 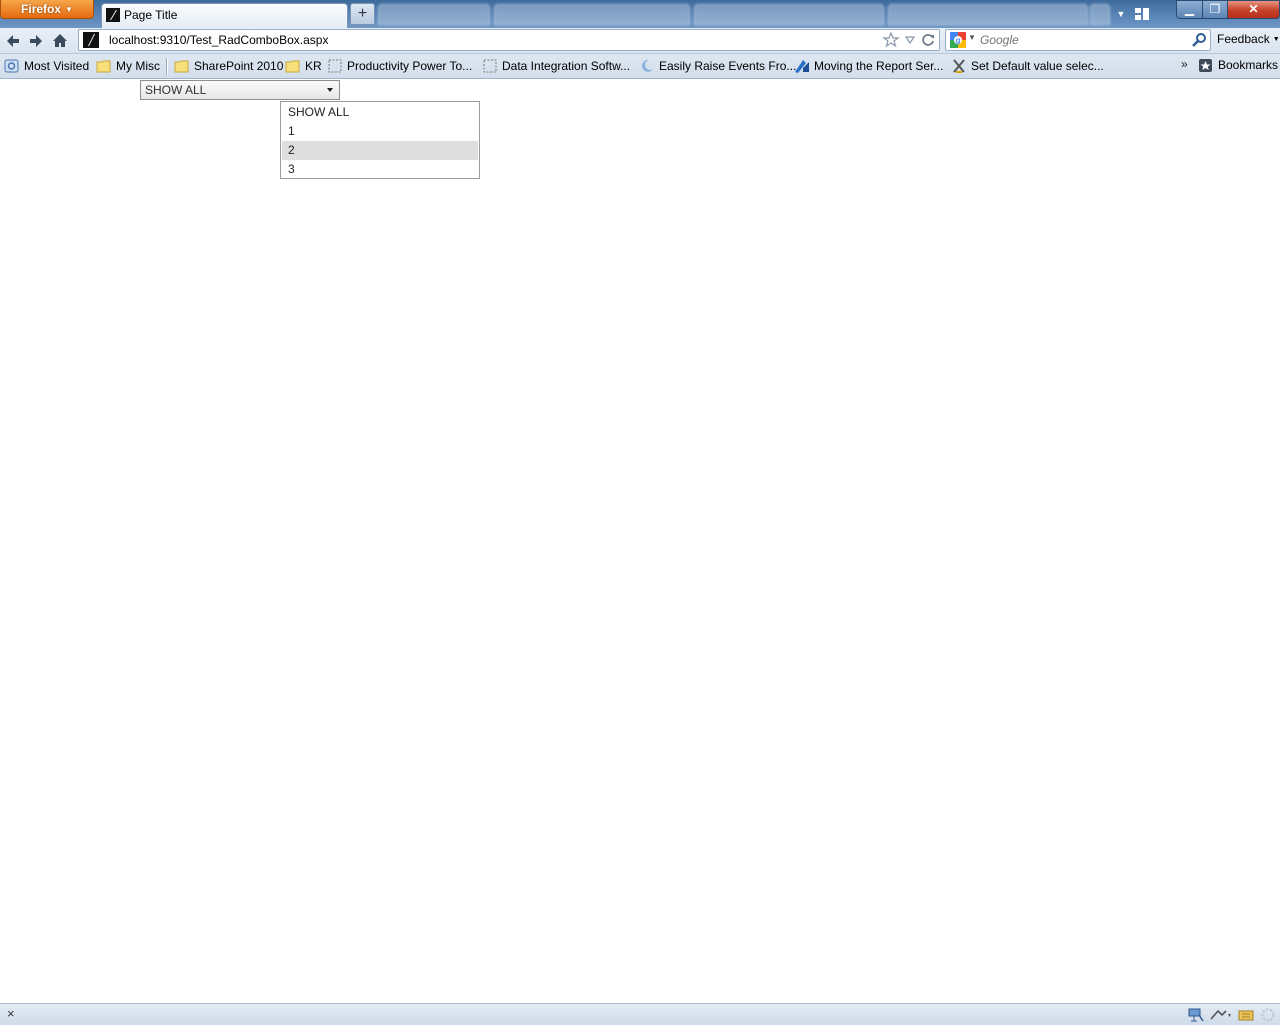 What do you see at coordinates (802, 66) in the screenshot?
I see `report-icon` at bounding box center [802, 66].